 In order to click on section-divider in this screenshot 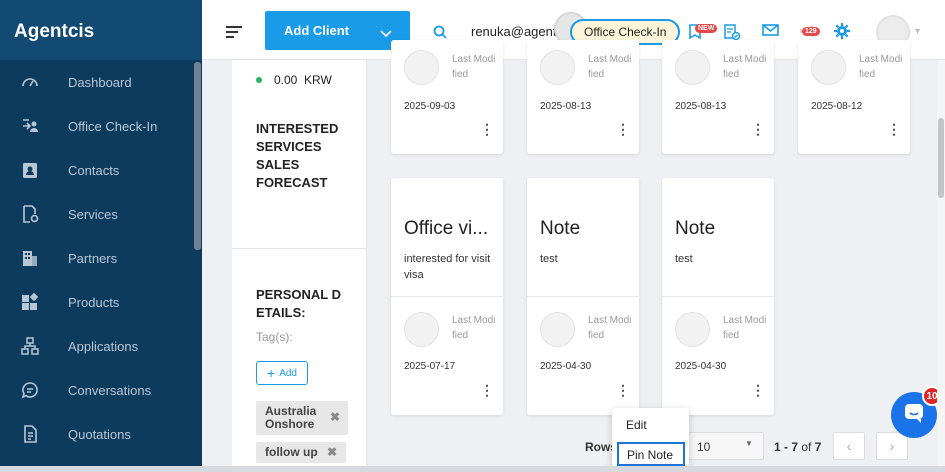, I will do `click(299, 248)`.